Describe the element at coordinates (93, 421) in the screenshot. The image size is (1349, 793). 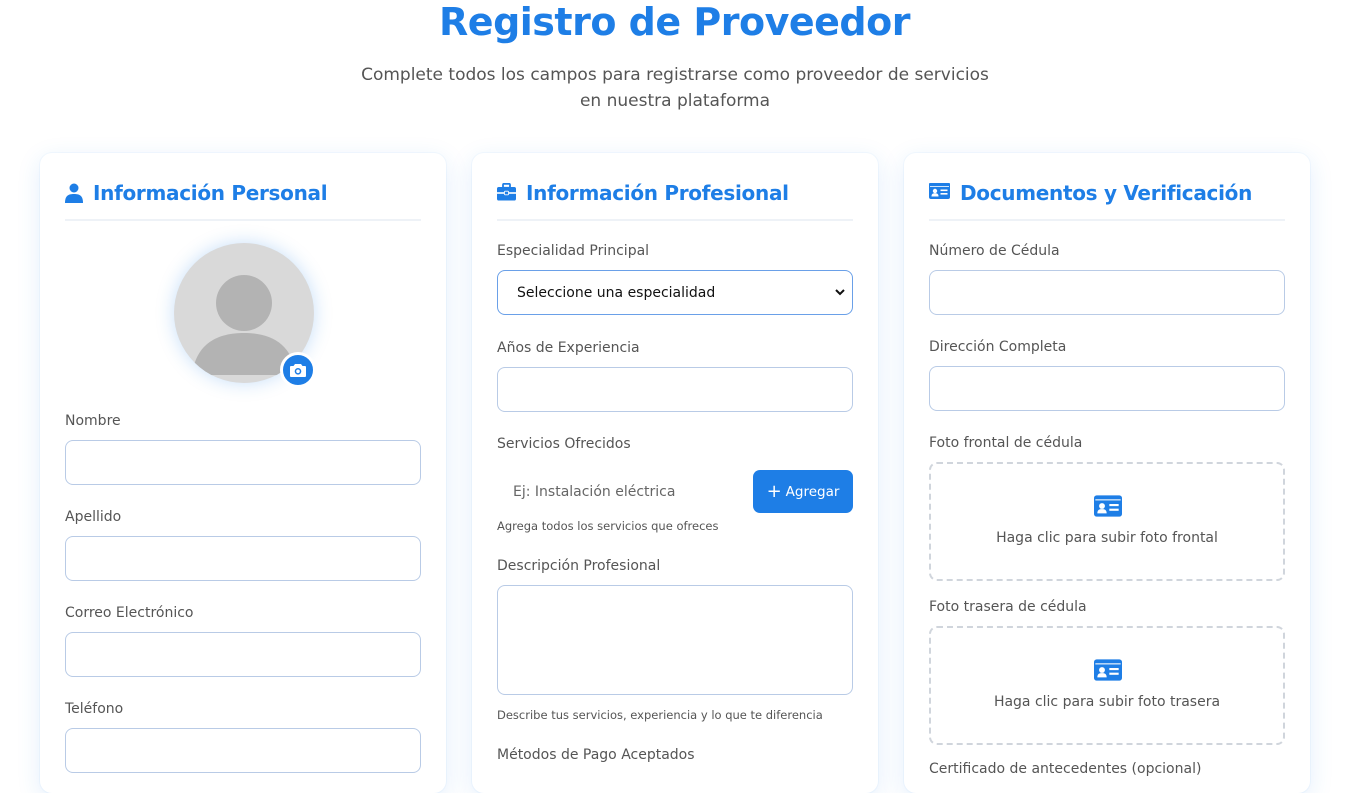
I see `nombre-label: Nombre` at that location.